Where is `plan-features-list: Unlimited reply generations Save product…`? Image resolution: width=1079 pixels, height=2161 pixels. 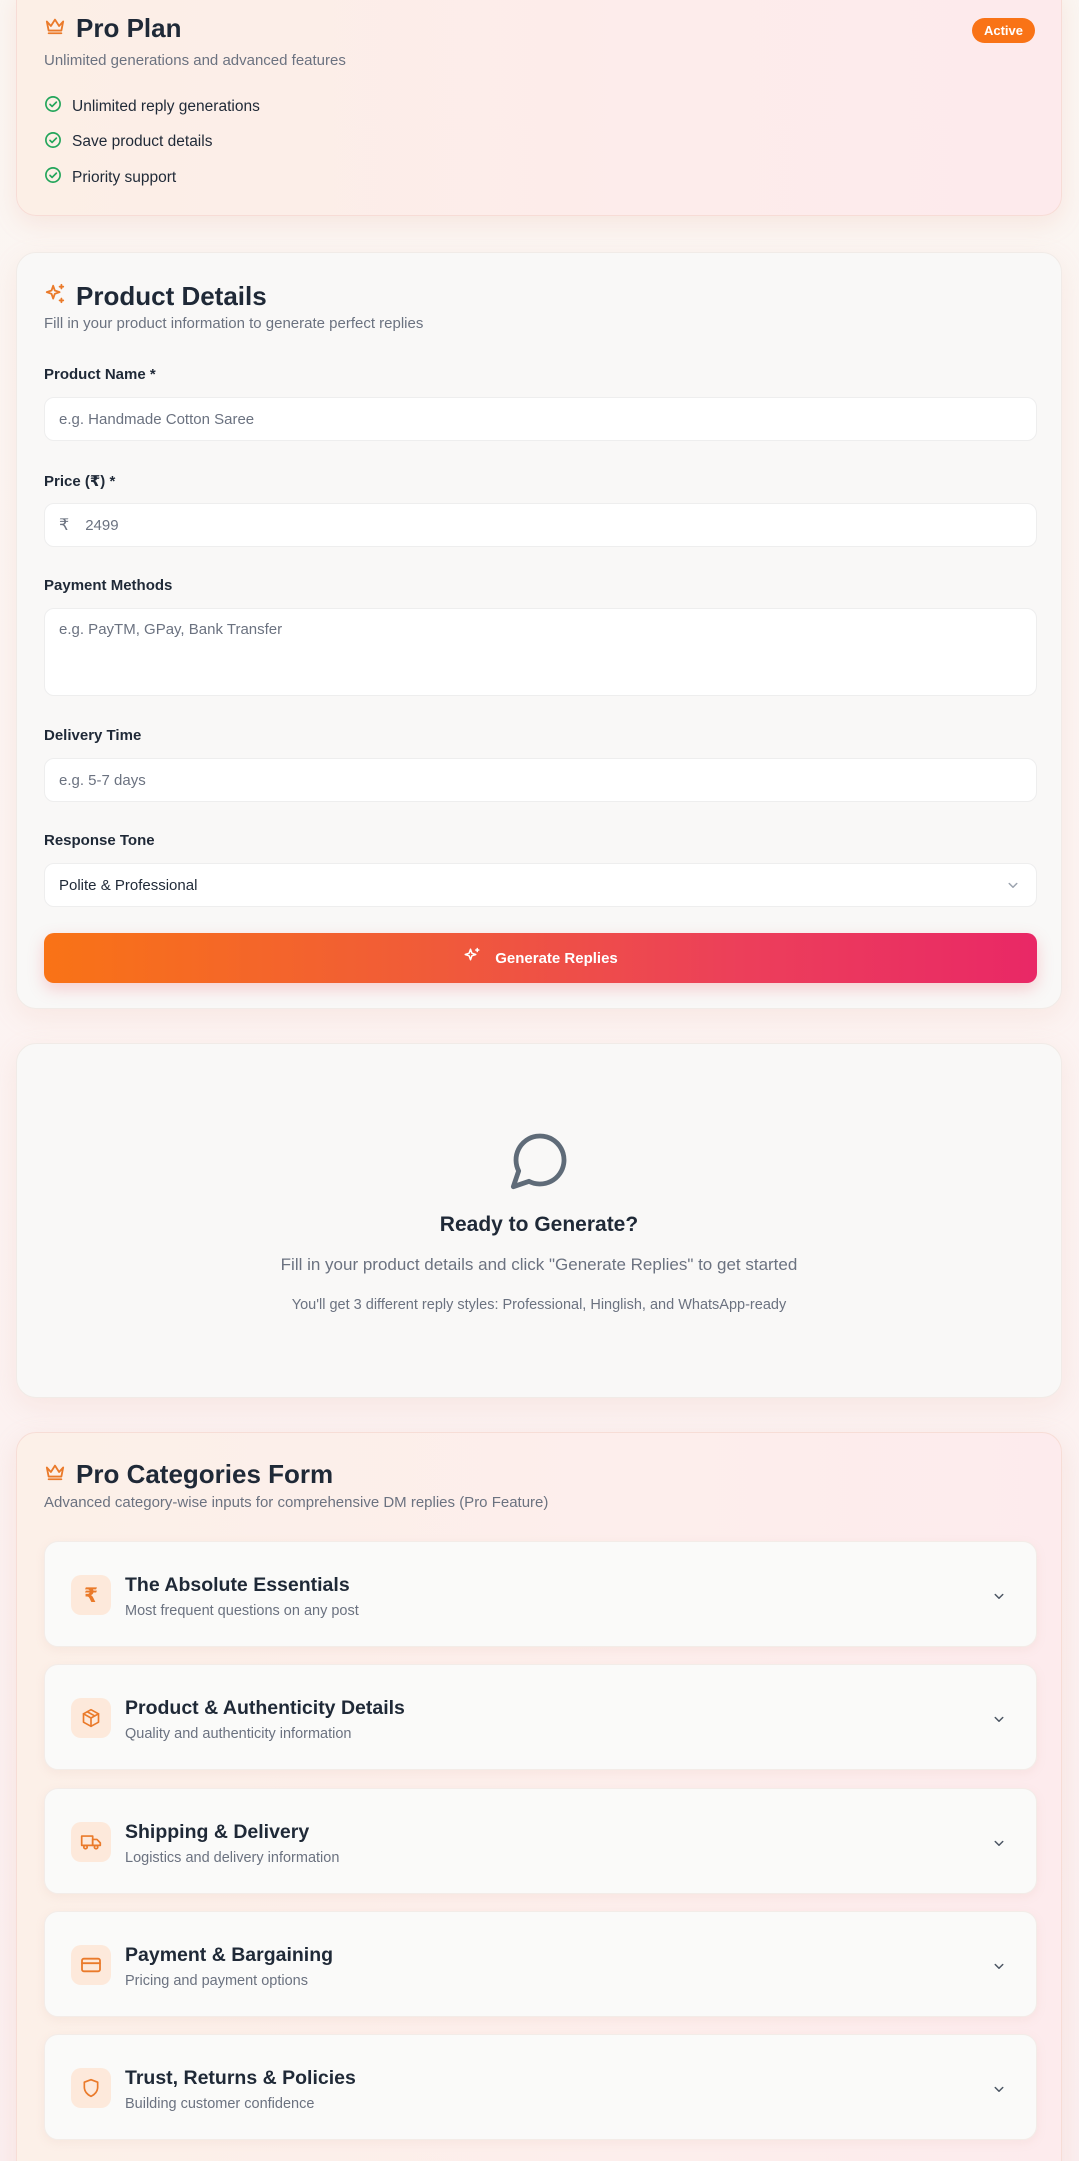
plan-features-list: Unlimited reply generations Save product… is located at coordinates (152, 142).